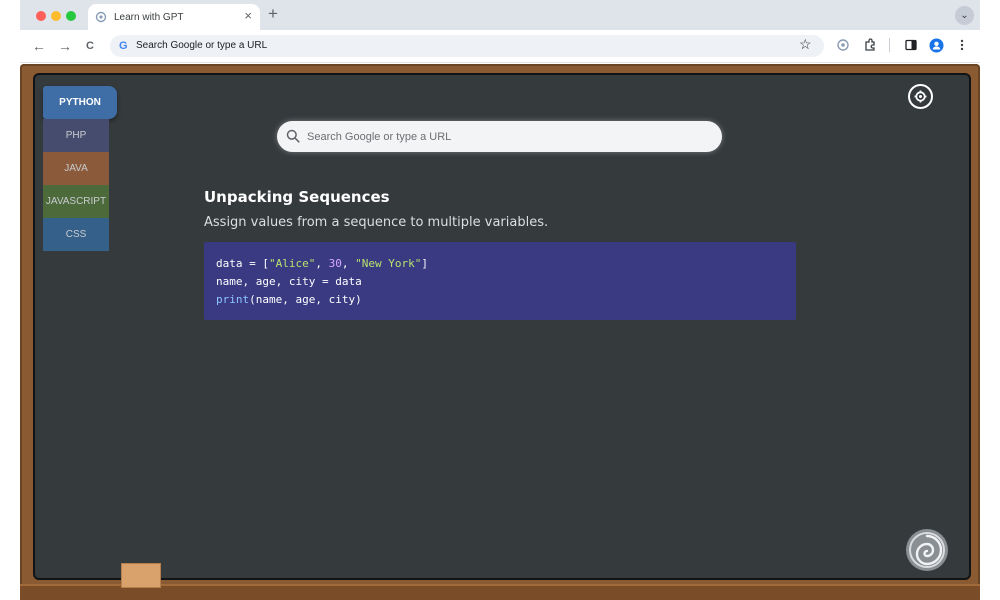 This screenshot has height=600, width=1000. Describe the element at coordinates (927, 550) in the screenshot. I see `swirl-logo-icon` at that location.